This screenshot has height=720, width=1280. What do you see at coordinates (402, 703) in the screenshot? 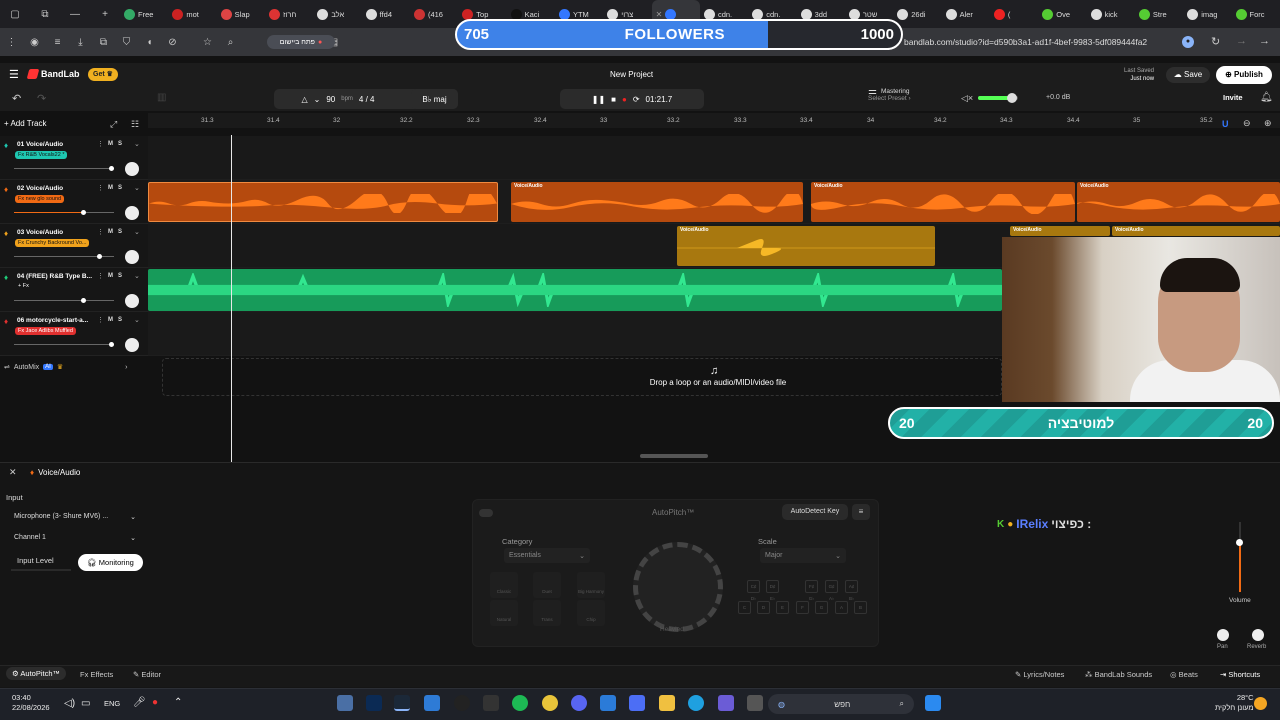
I see `steam-icon` at bounding box center [402, 703].